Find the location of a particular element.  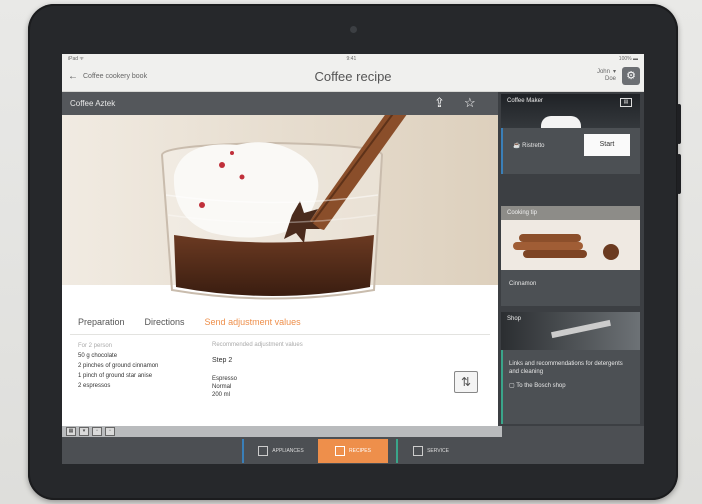

tab-appliances-label: APPLIANCES is located at coordinates (288, 451).